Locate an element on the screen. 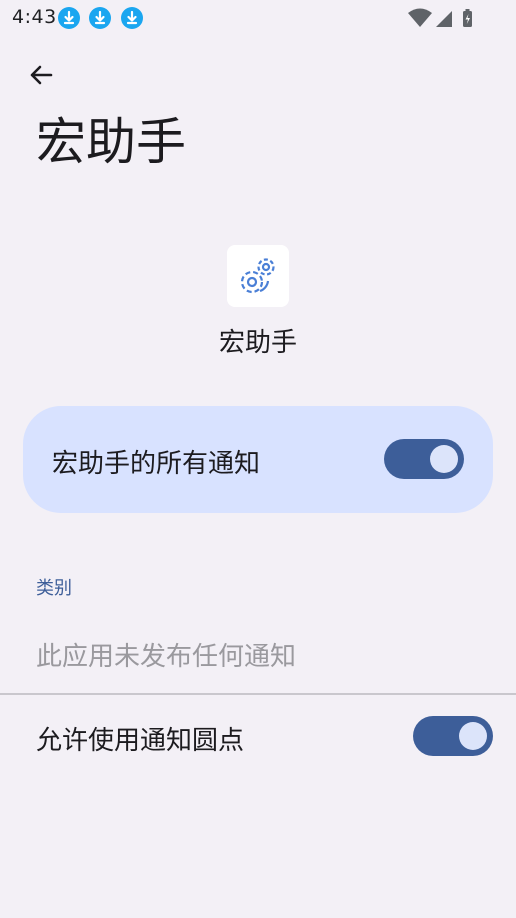 This screenshot has width=516, height=918. notification-dot-toggle-row: 允许使用通知圆点 is located at coordinates (258, 737).